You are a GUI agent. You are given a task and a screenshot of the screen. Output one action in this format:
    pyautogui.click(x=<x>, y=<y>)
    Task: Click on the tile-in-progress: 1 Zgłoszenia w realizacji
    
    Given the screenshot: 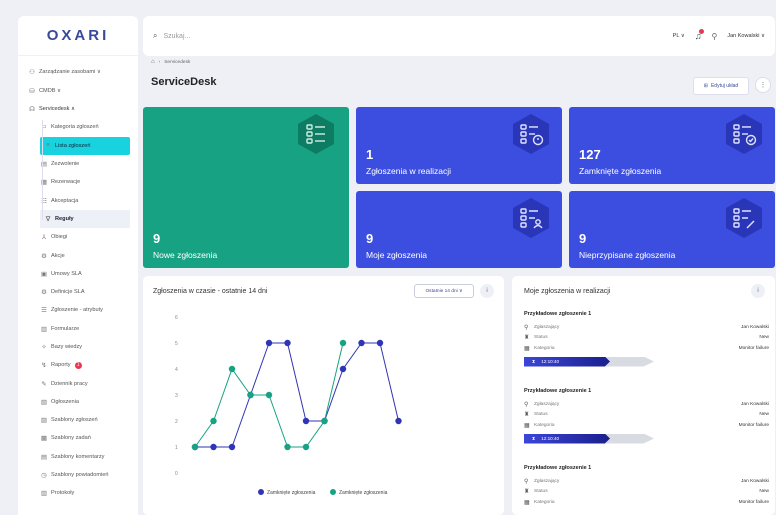 What is the action you would take?
    pyautogui.click(x=459, y=145)
    